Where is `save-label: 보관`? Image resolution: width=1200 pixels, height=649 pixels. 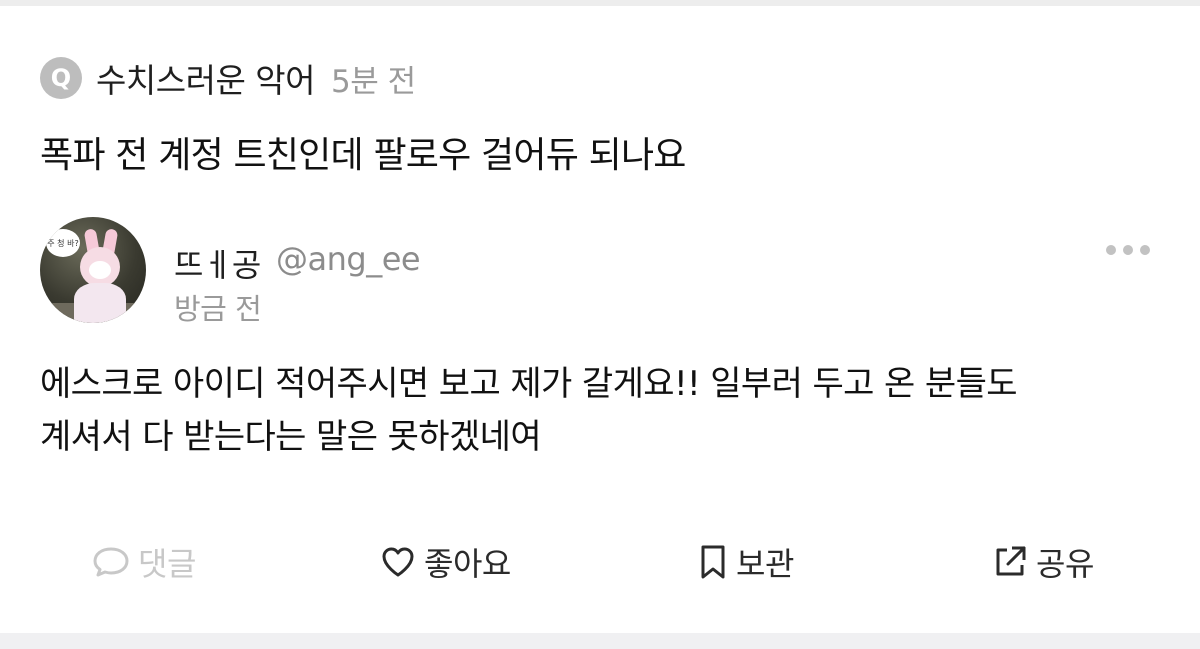
save-label: 보관 is located at coordinates (765, 564).